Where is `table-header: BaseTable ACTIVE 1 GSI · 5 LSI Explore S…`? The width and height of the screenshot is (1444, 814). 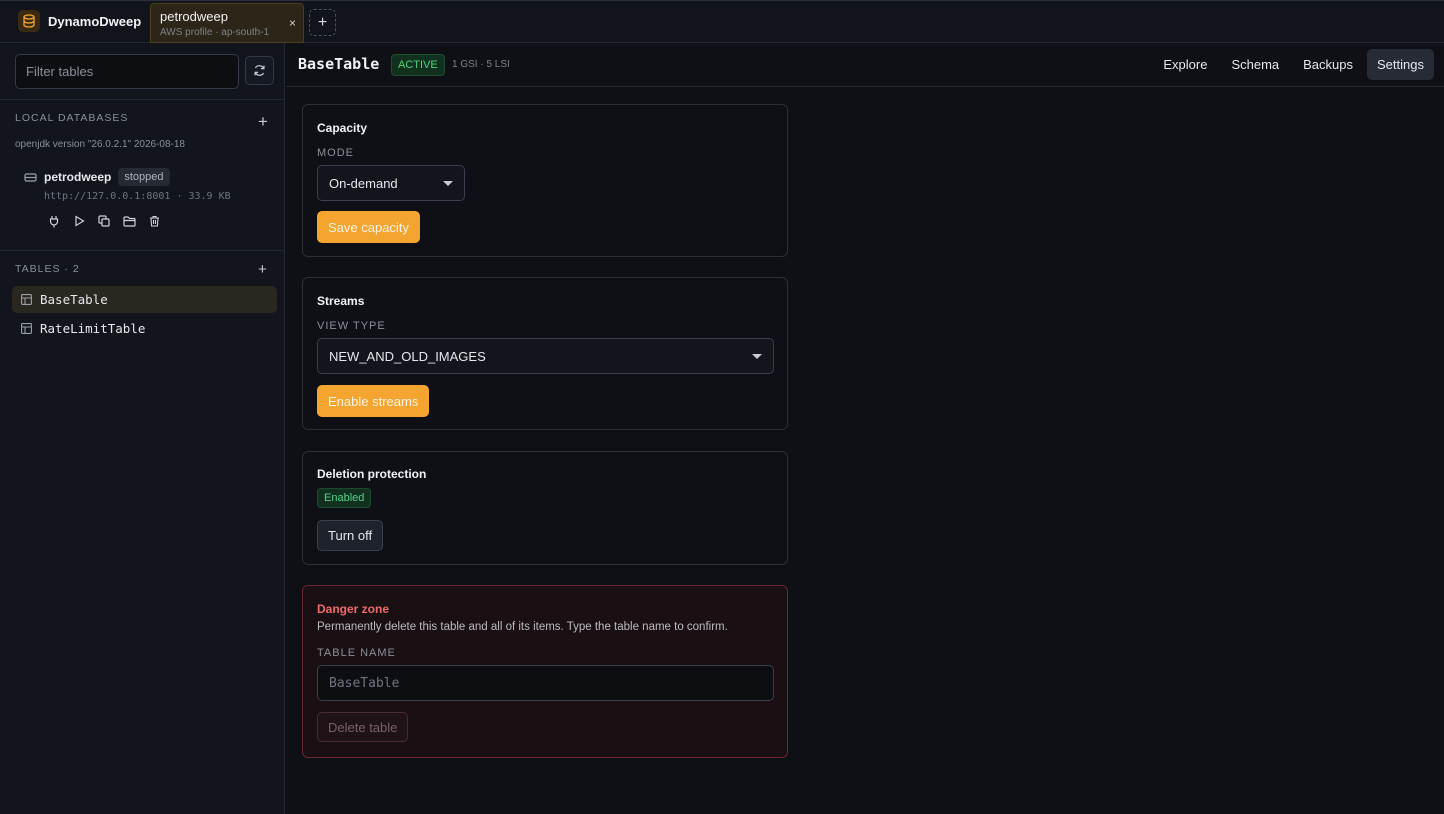
table-header: BaseTable ACTIVE 1 GSI · 5 LSI Explore S… is located at coordinates (865, 65).